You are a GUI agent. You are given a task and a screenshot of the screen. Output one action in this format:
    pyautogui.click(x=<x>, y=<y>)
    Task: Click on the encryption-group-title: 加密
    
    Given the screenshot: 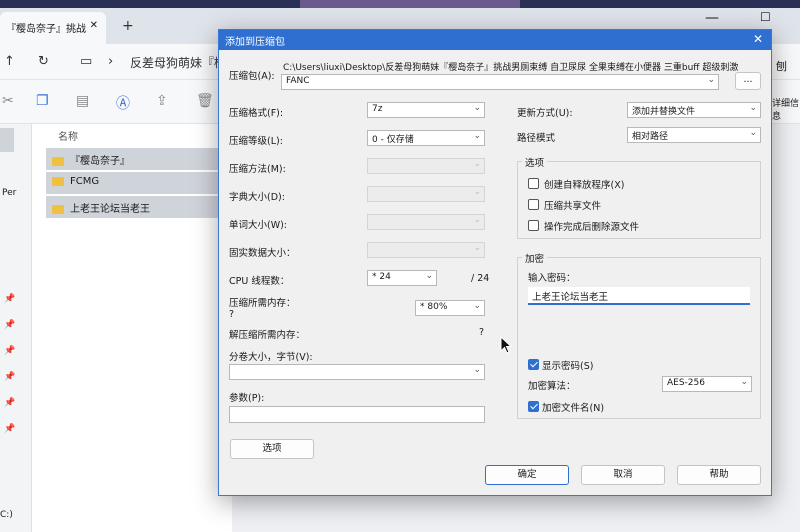 What is the action you would take?
    pyautogui.click(x=535, y=258)
    